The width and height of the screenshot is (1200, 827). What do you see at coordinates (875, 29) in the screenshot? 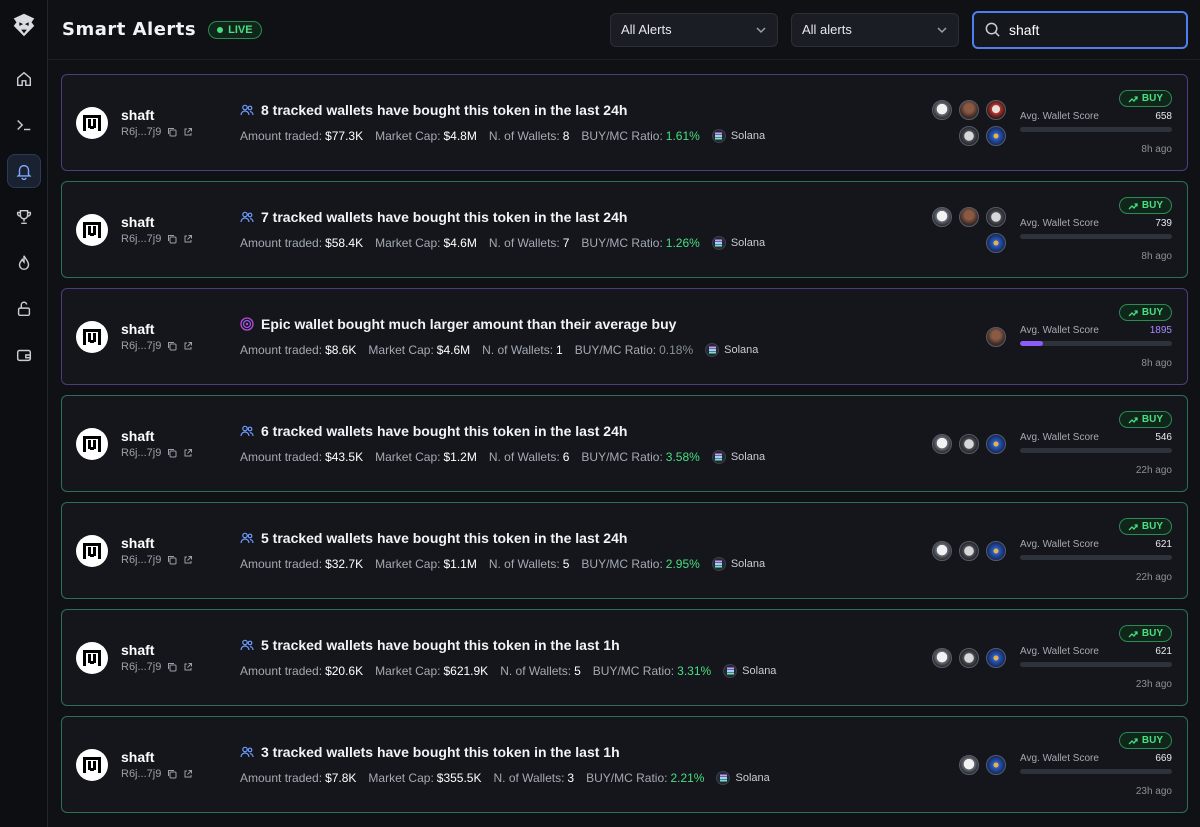
I see `alert-filter-select: All alerts` at bounding box center [875, 29].